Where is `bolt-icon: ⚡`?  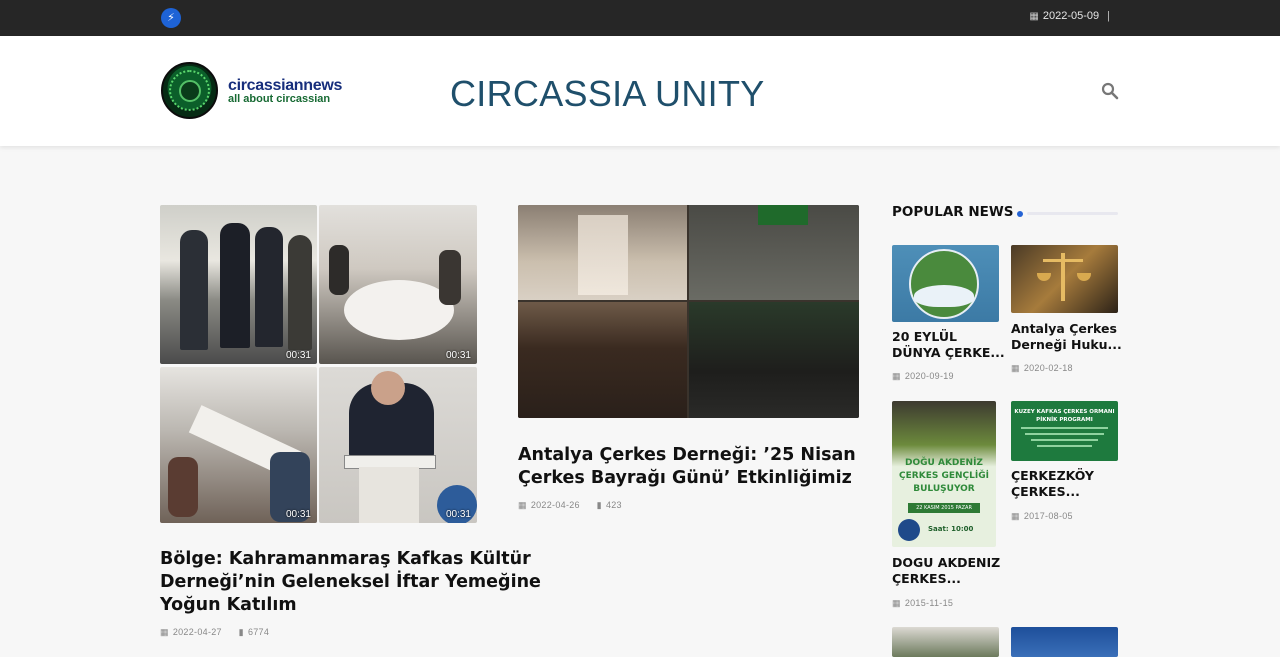 bolt-icon: ⚡ is located at coordinates (171, 18).